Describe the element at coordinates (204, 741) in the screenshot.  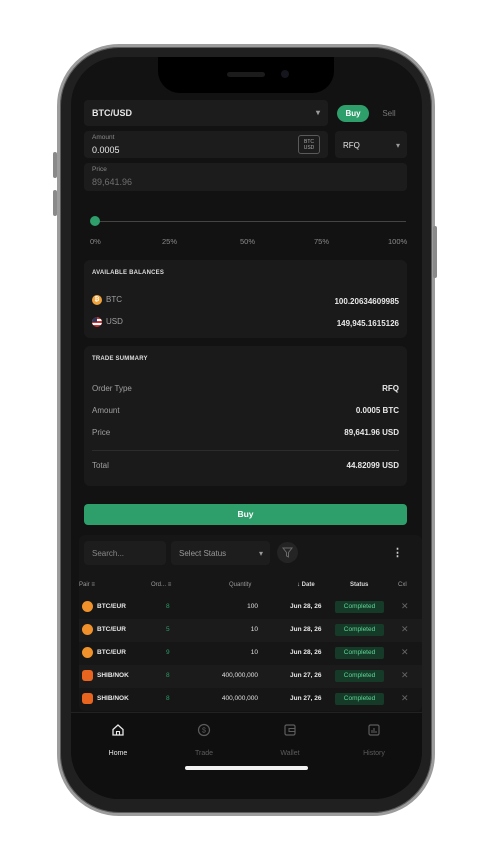
I see `tab-trade: $ Trade` at that location.